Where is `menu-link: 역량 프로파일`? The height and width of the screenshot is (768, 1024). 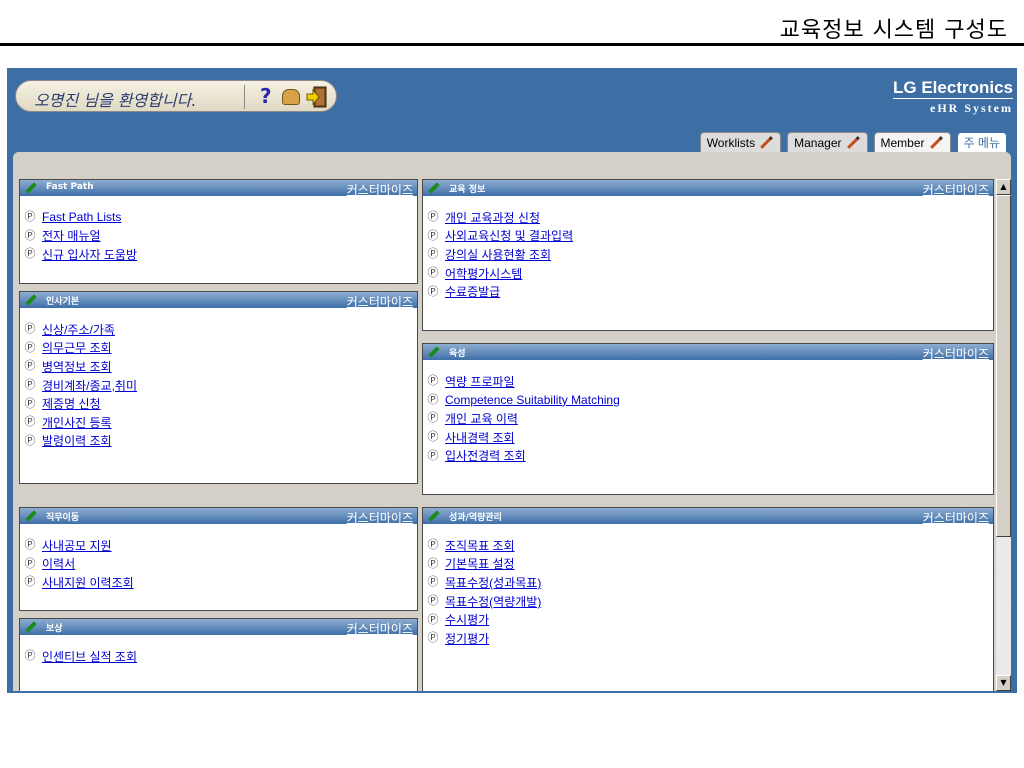 menu-link: 역량 프로파일 is located at coordinates (480, 381).